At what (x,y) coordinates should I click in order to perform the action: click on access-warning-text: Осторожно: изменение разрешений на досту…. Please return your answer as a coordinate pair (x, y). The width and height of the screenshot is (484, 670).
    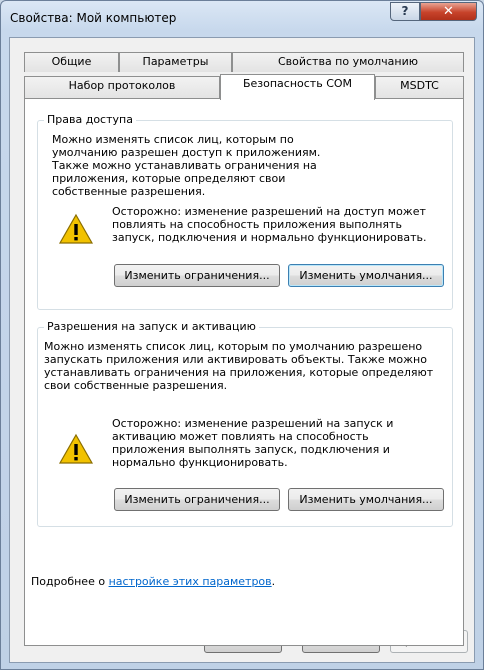
    Looking at the image, I should click on (269, 224).